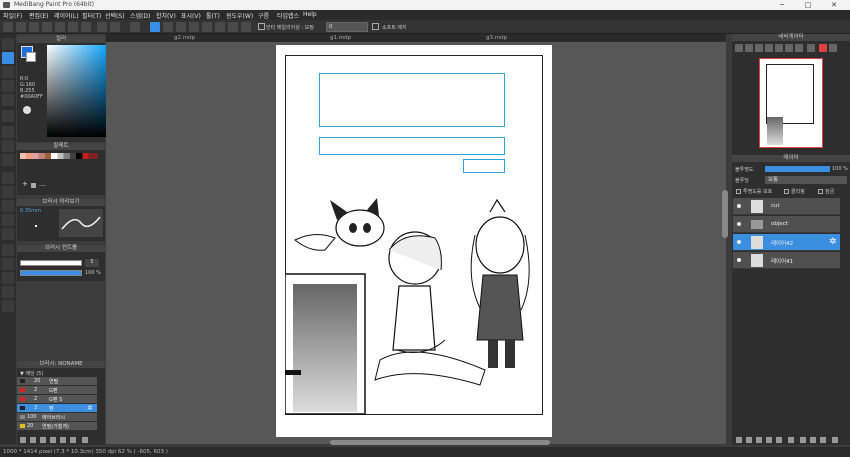 The width and height of the screenshot is (850, 457). Describe the element at coordinates (8, 234) in the screenshot. I see `select-eraser-icon` at that location.